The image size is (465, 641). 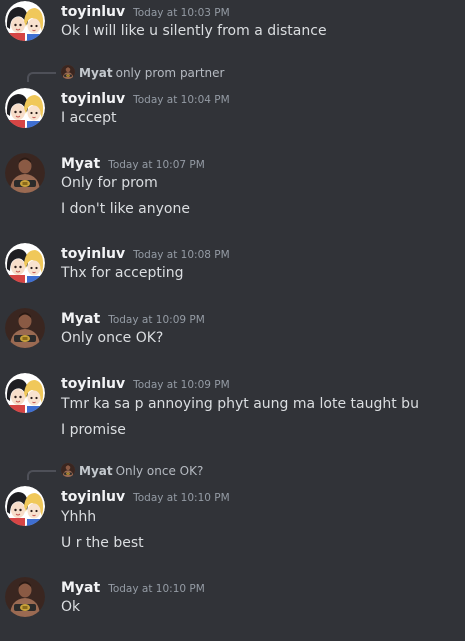 What do you see at coordinates (181, 100) in the screenshot?
I see `timestamp: Today at 10:04 PM` at bounding box center [181, 100].